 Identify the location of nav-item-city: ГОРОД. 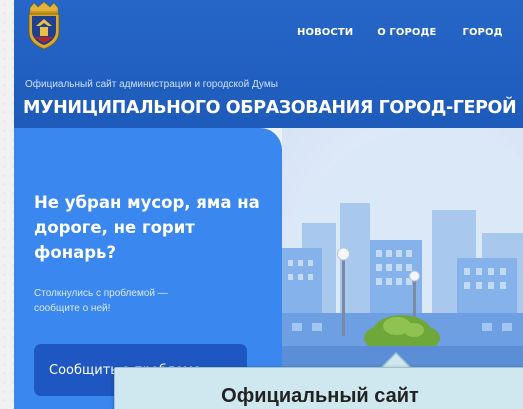
(482, 32).